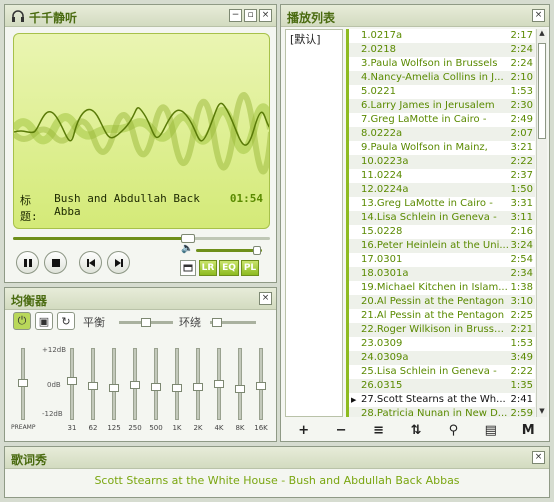 Image resolution: width=554 pixels, height=502 pixels. I want to click on close-button: ×, so click(265, 15).